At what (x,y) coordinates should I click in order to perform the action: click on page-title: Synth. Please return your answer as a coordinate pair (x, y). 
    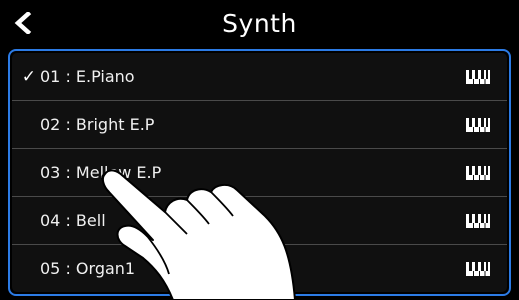
    Looking at the image, I should click on (259, 23).